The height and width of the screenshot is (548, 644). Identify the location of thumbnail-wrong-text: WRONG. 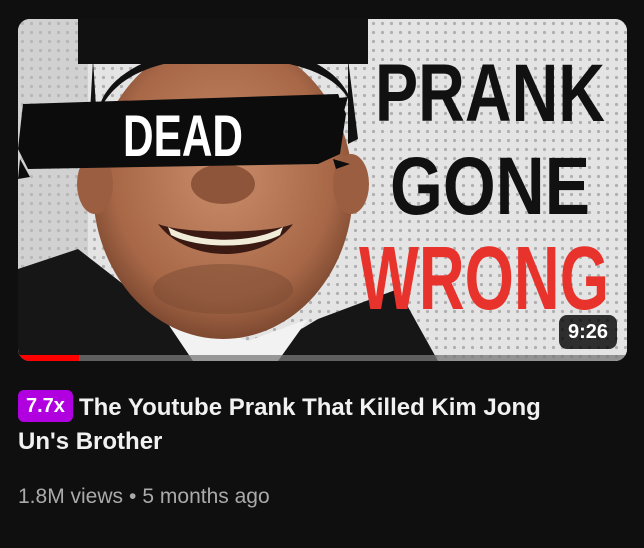
(484, 279).